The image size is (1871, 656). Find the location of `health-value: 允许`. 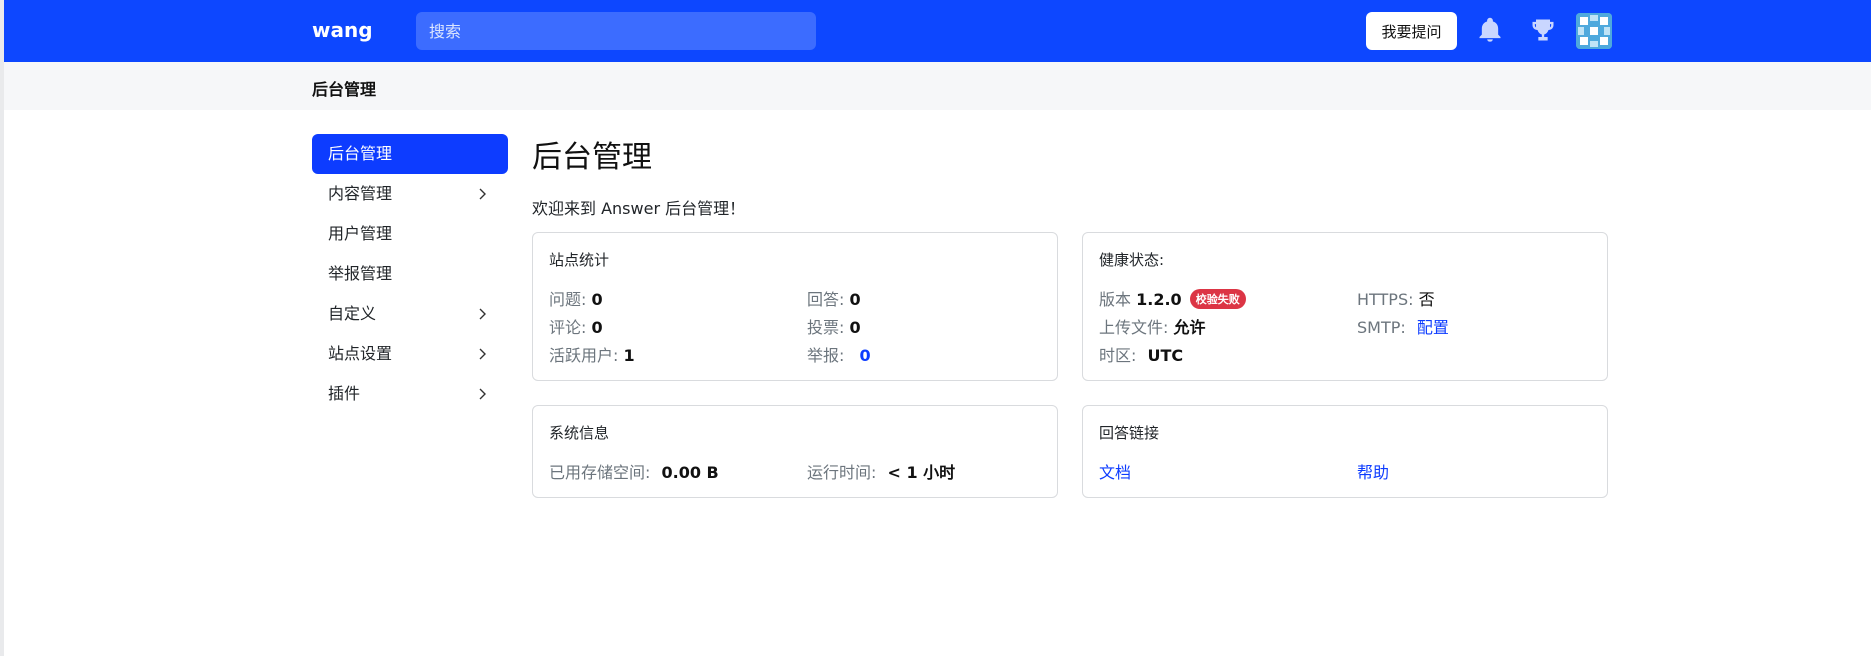

health-value: 允许 is located at coordinates (1189, 327).